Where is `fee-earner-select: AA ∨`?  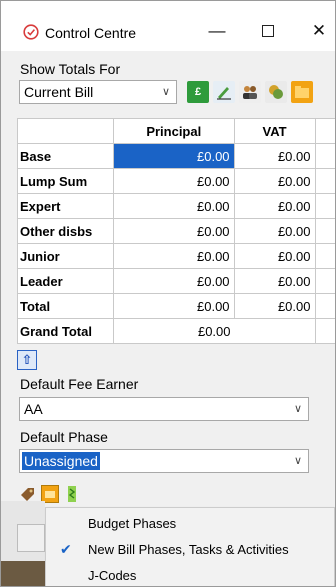
fee-earner-select: AA ∨ is located at coordinates (164, 409).